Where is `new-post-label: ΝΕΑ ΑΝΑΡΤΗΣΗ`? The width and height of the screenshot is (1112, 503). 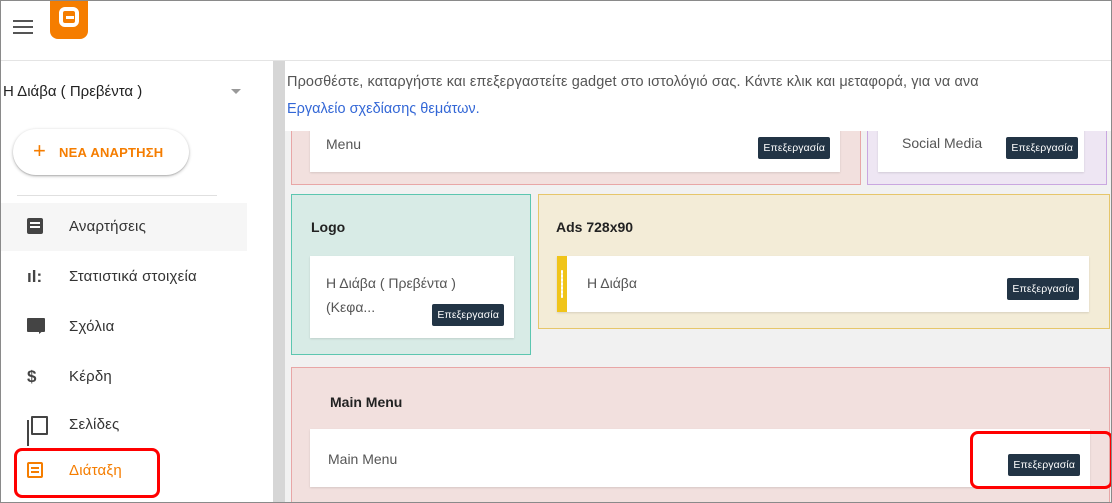
new-post-label: ΝΕΑ ΑΝΑΡΤΗΣΗ is located at coordinates (111, 152).